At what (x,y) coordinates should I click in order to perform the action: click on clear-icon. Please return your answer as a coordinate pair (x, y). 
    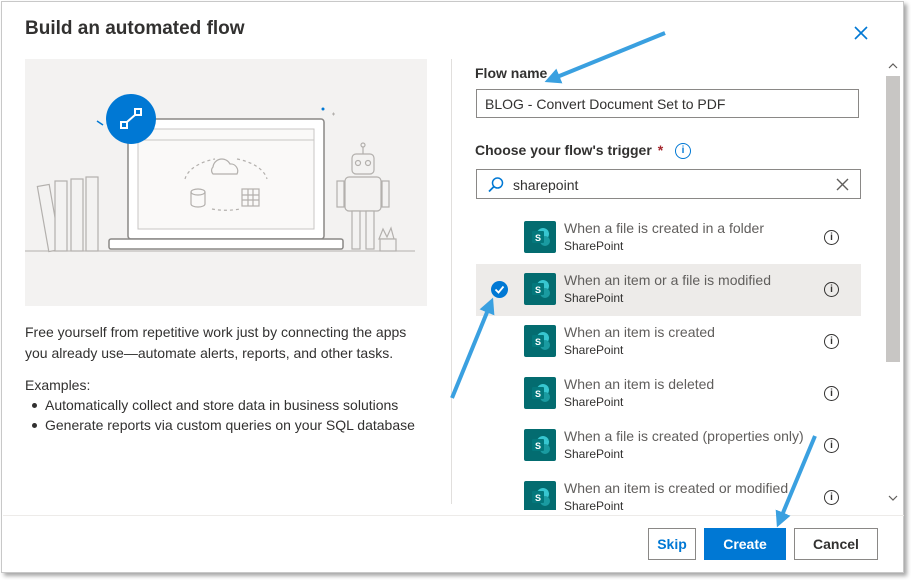
    Looking at the image, I should click on (842, 184).